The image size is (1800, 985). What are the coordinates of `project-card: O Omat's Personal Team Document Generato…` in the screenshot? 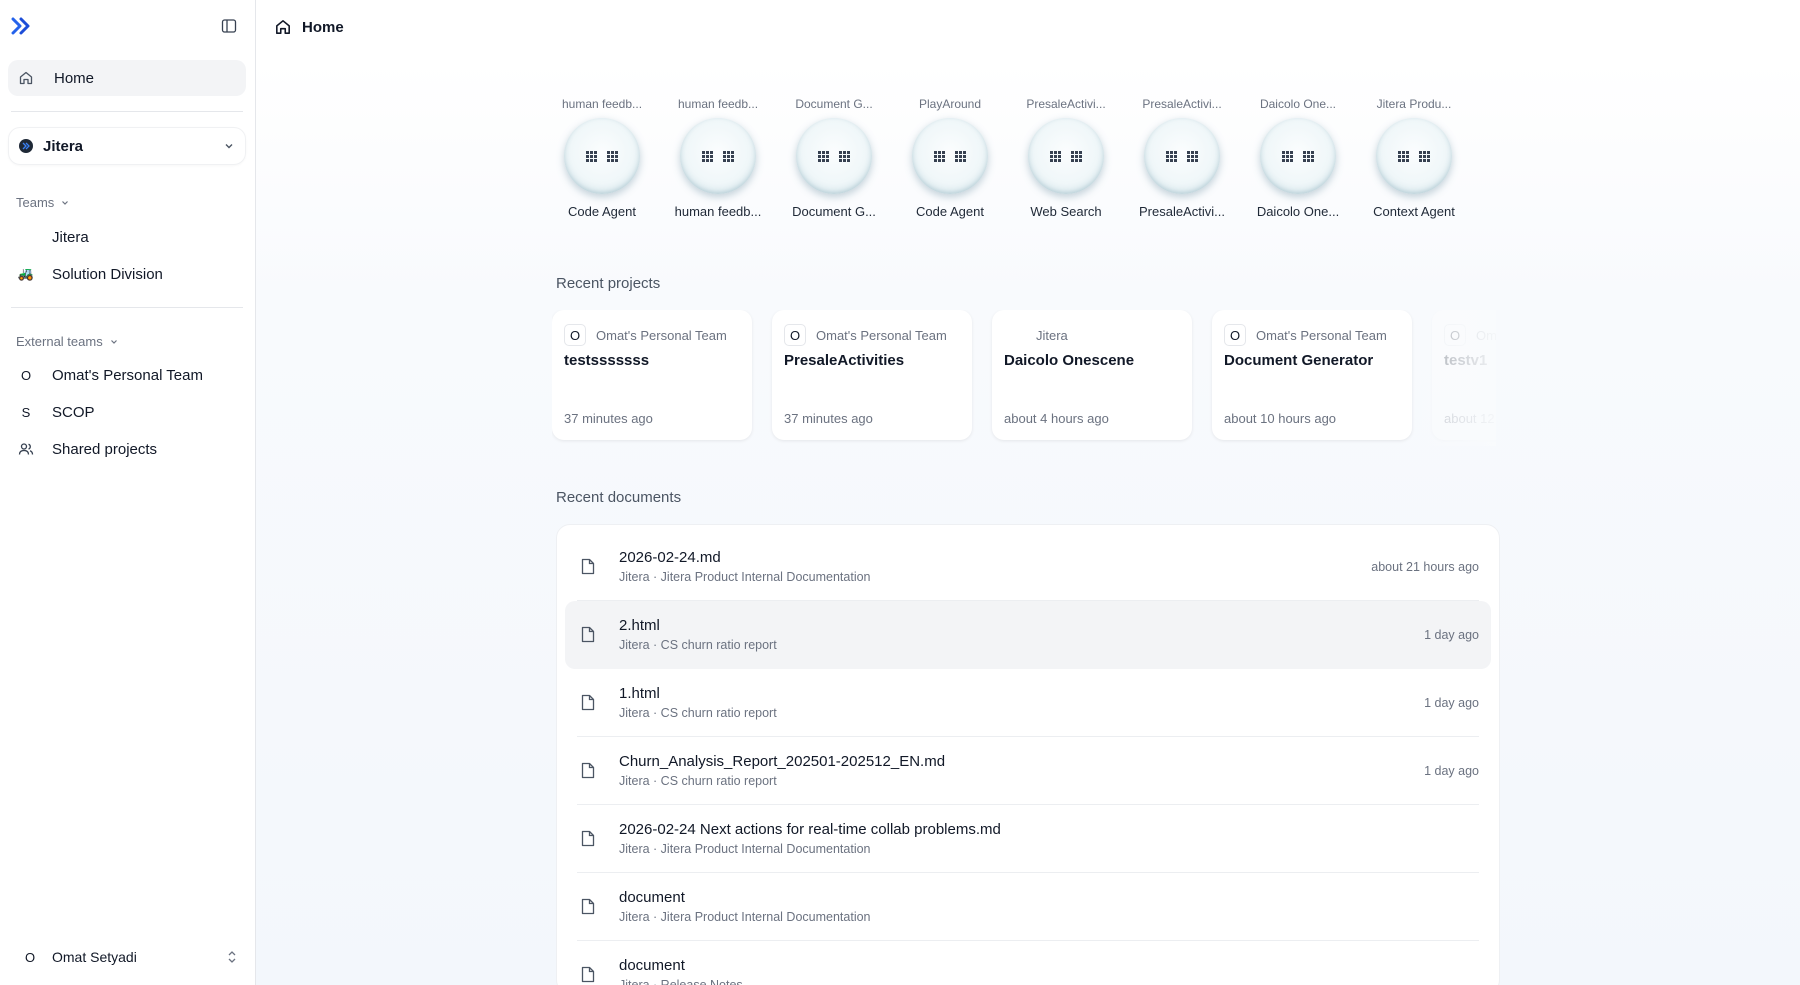 It's located at (1312, 375).